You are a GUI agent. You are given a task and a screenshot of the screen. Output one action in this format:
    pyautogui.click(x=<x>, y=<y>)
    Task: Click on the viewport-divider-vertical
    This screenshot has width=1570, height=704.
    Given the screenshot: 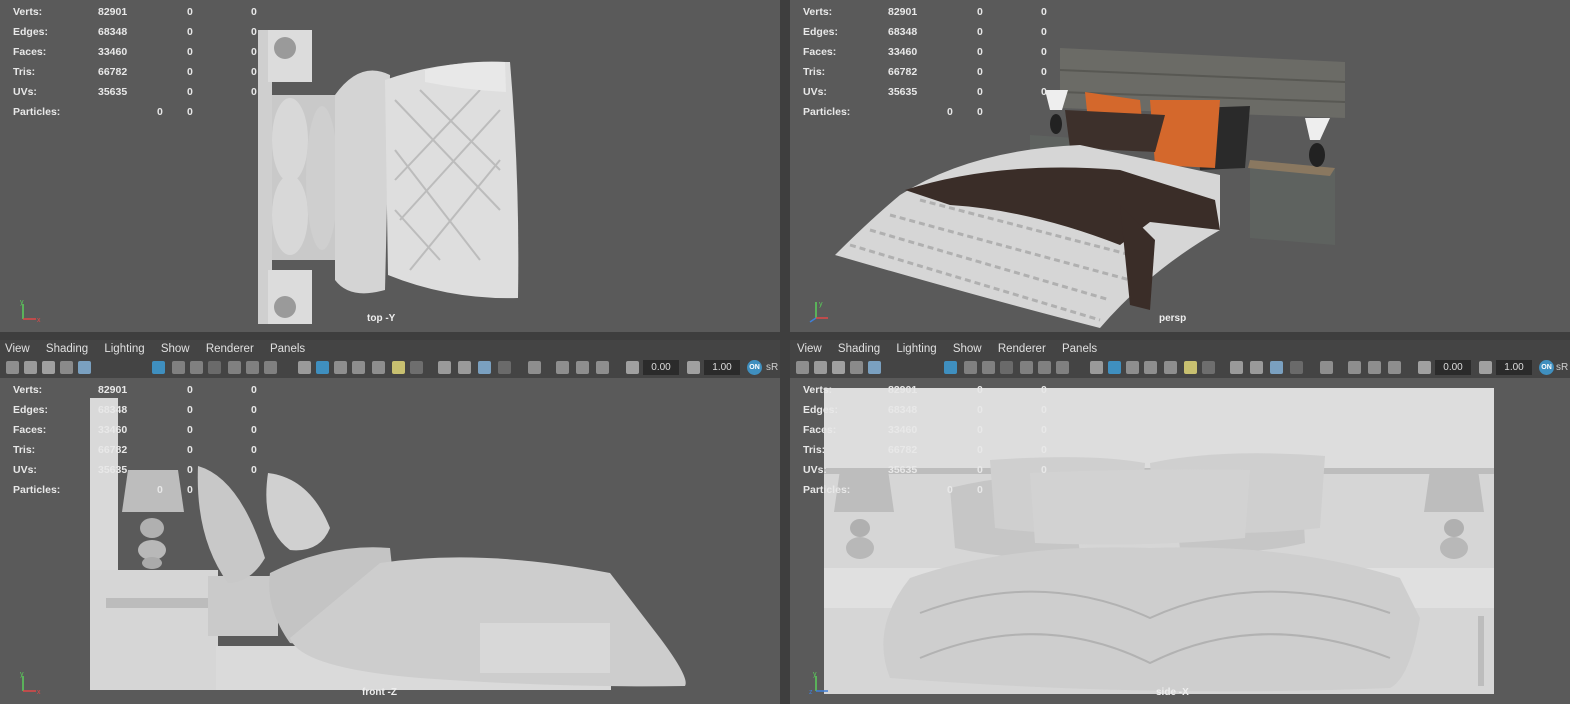 What is the action you would take?
    pyautogui.click(x=785, y=352)
    